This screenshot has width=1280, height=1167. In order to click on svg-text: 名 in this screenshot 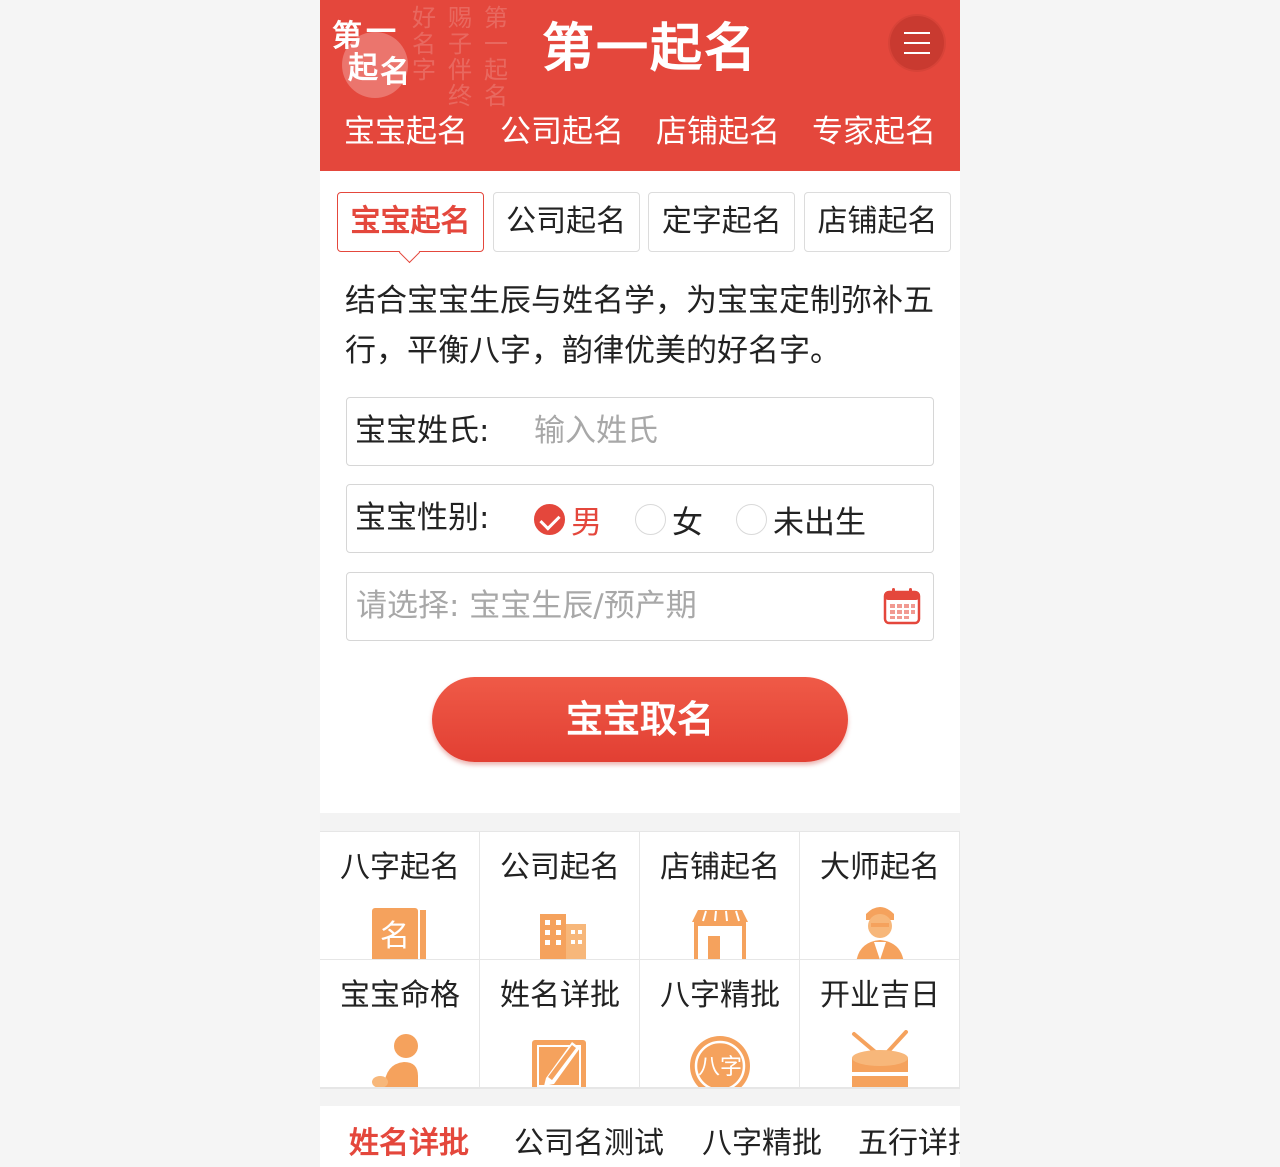, I will do `click(395, 936)`.